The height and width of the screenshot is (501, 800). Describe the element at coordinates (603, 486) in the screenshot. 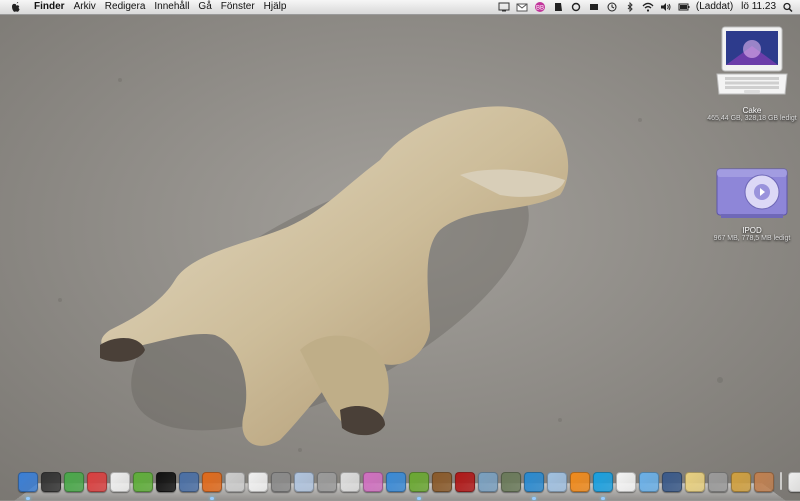

I see `skype-icon` at that location.